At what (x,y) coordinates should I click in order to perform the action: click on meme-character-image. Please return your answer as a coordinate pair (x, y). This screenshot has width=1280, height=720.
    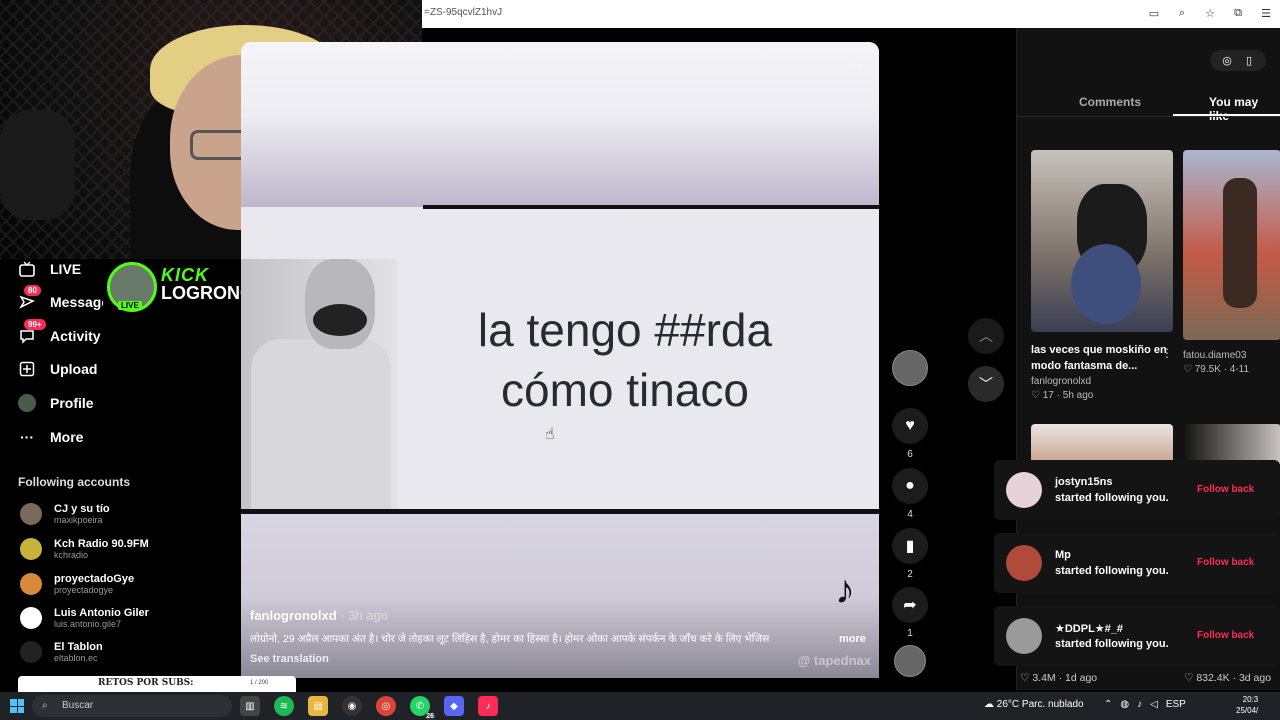
    Looking at the image, I should click on (319, 384).